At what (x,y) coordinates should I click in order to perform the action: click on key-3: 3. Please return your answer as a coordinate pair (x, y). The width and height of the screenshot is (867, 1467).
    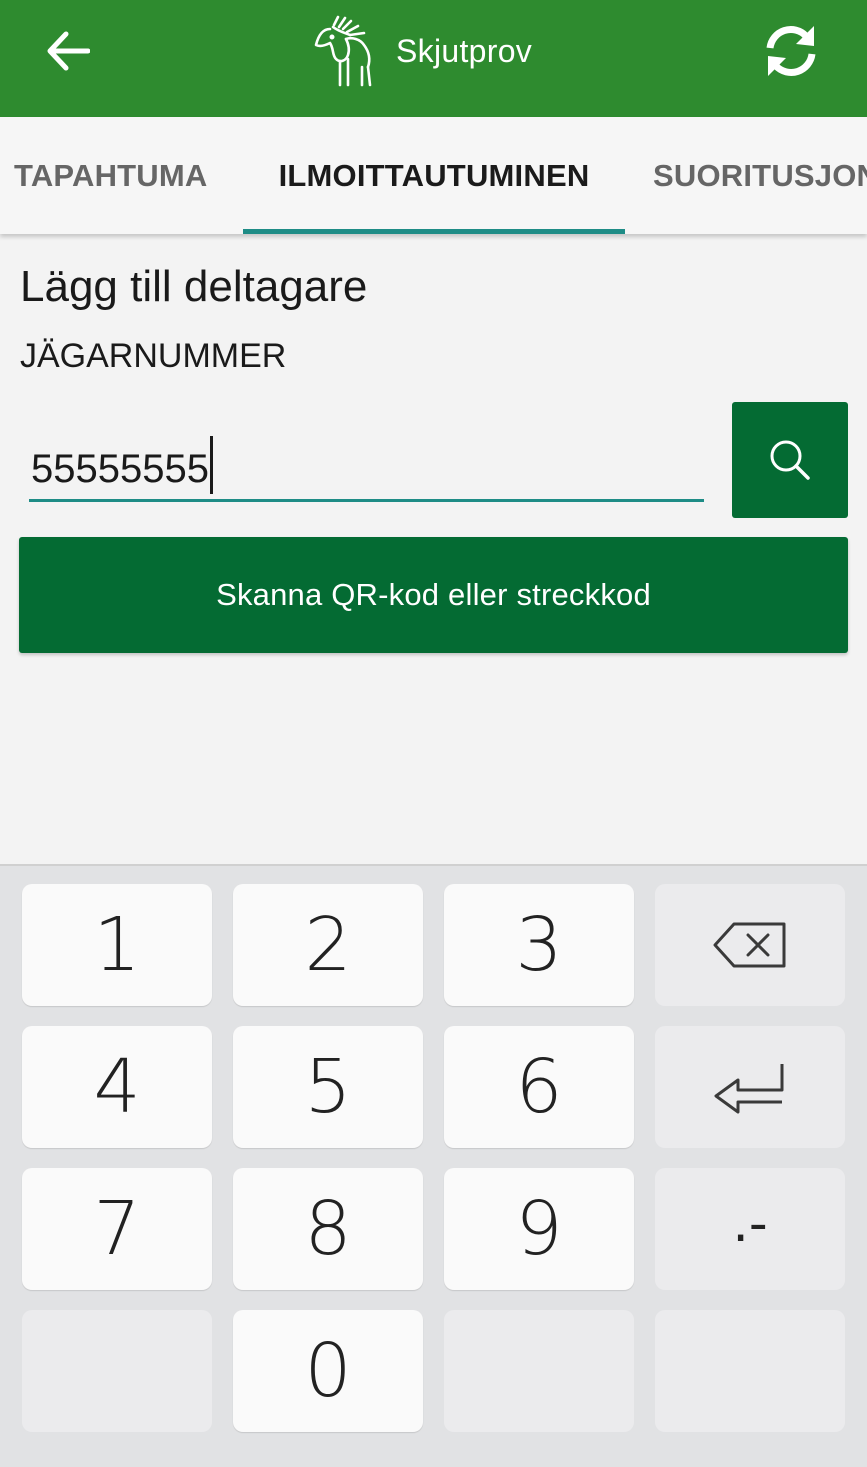
    Looking at the image, I should click on (539, 945).